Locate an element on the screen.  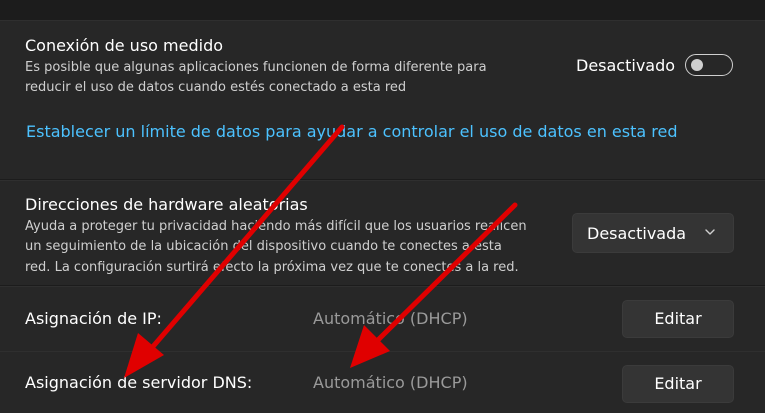
ip-assignment-value: Automático (DHCP) is located at coordinates (390, 318).